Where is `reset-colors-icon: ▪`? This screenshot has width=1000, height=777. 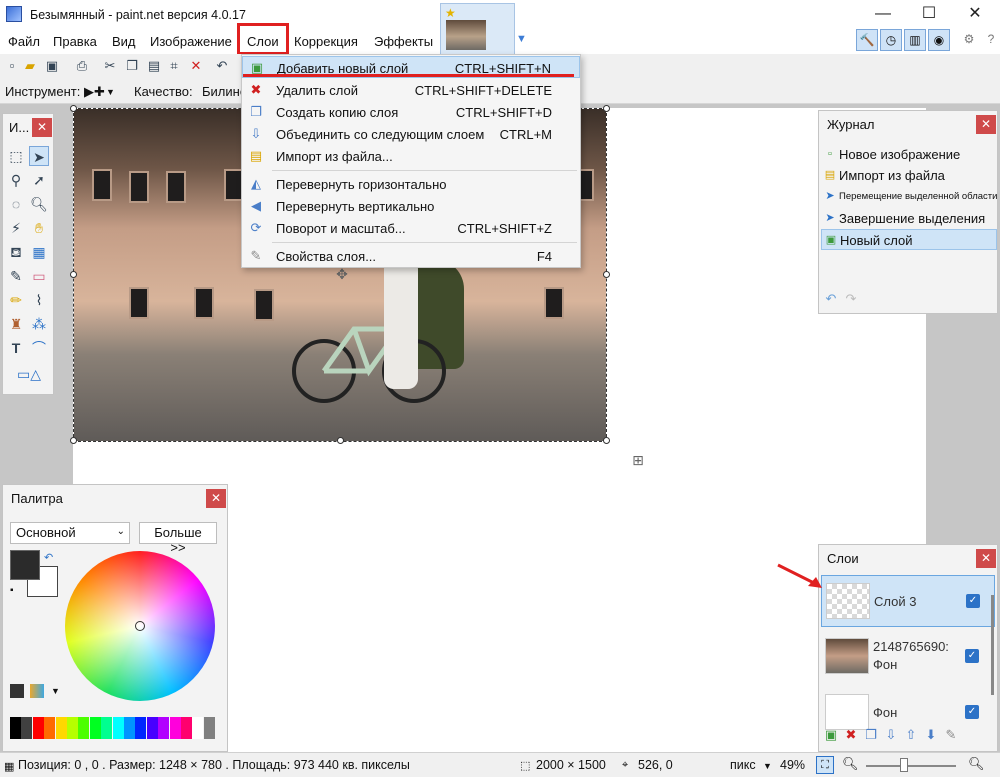
reset-colors-icon: ▪ is located at coordinates (12, 590).